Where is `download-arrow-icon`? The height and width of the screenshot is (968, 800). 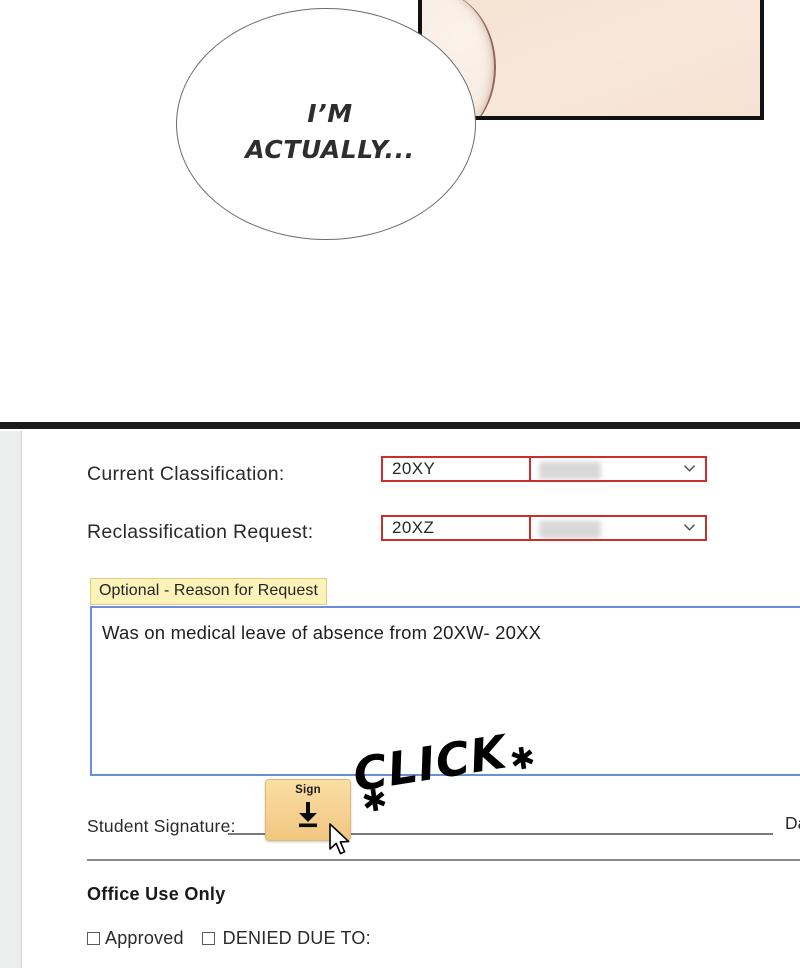 download-arrow-icon is located at coordinates (308, 816).